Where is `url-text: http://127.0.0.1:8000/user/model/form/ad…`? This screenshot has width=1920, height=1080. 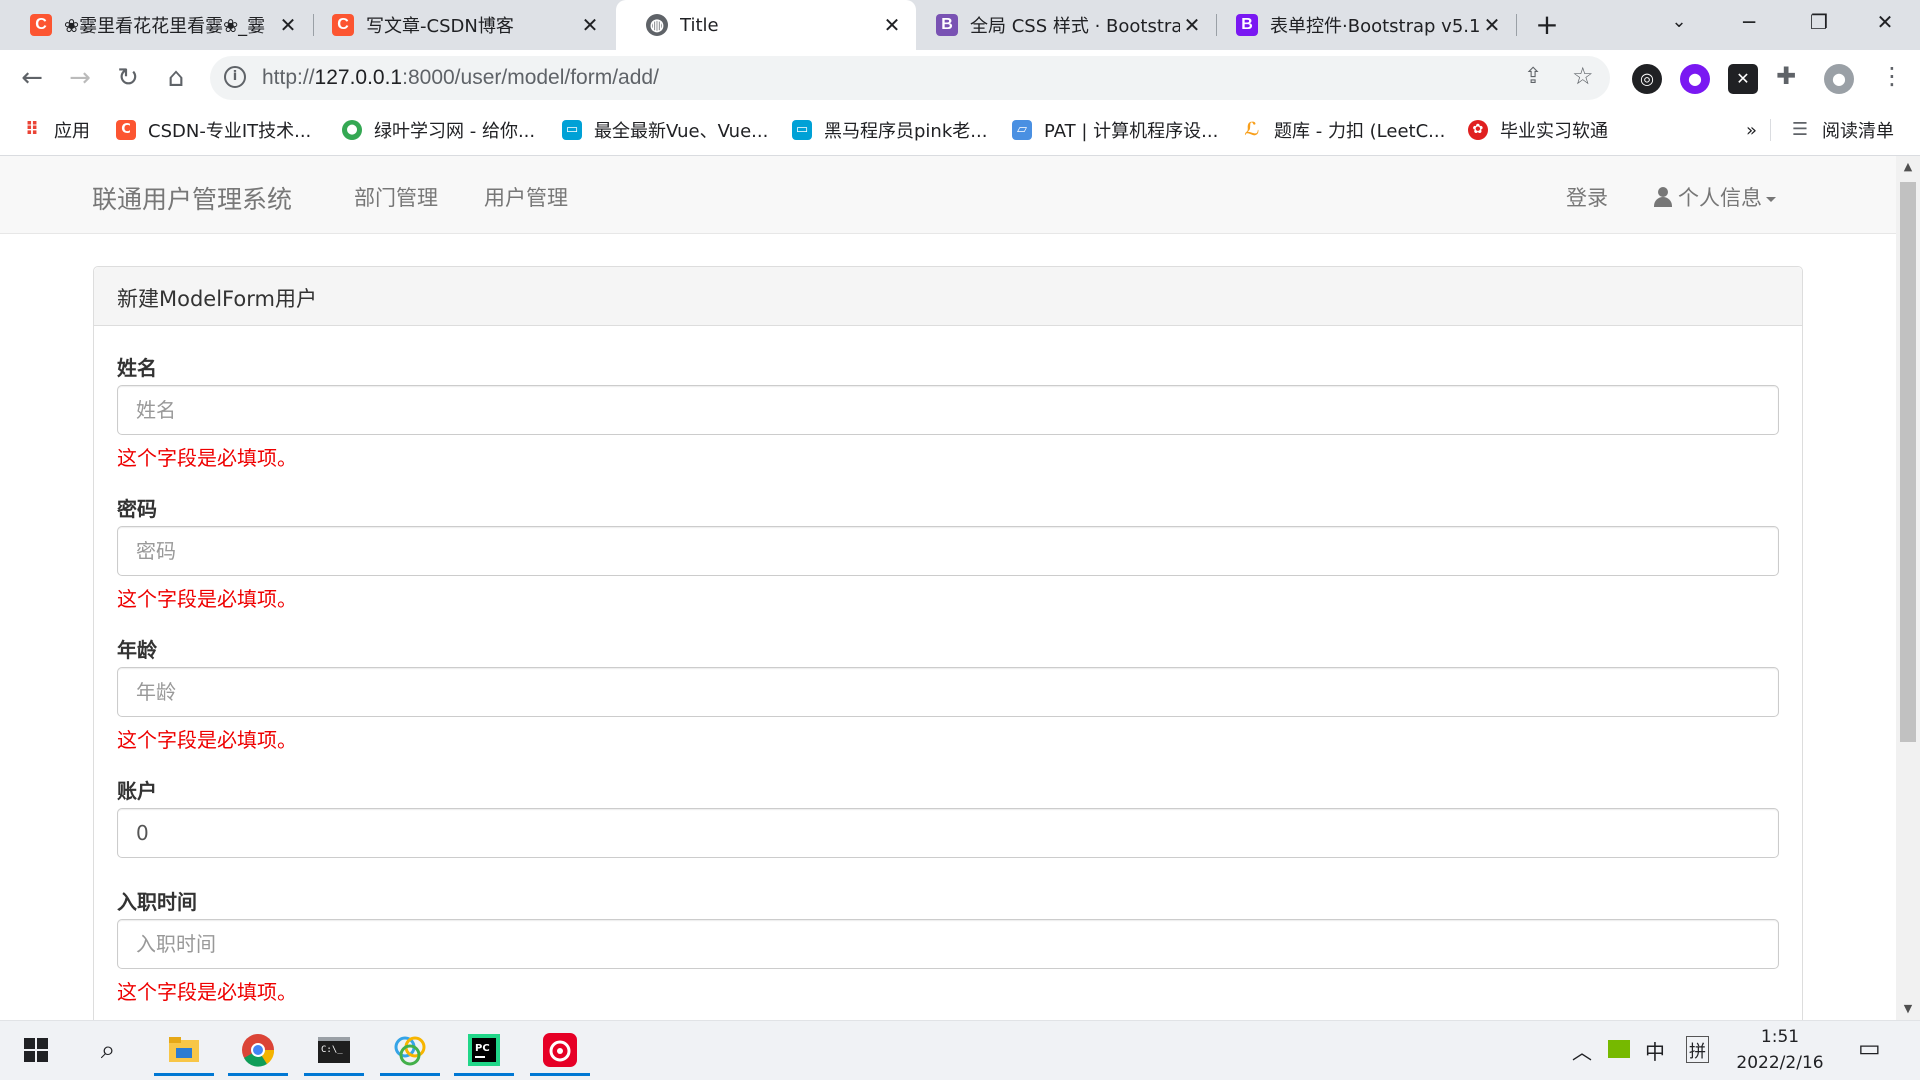 url-text: http://127.0.0.1:8000/user/model/form/ad… is located at coordinates (460, 78).